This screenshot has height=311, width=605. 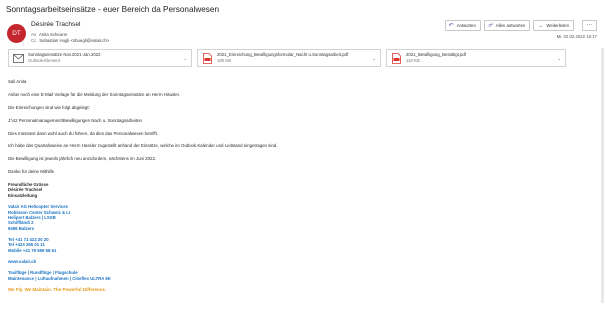 I want to click on forward-label: Weiterleiten, so click(x=557, y=25).